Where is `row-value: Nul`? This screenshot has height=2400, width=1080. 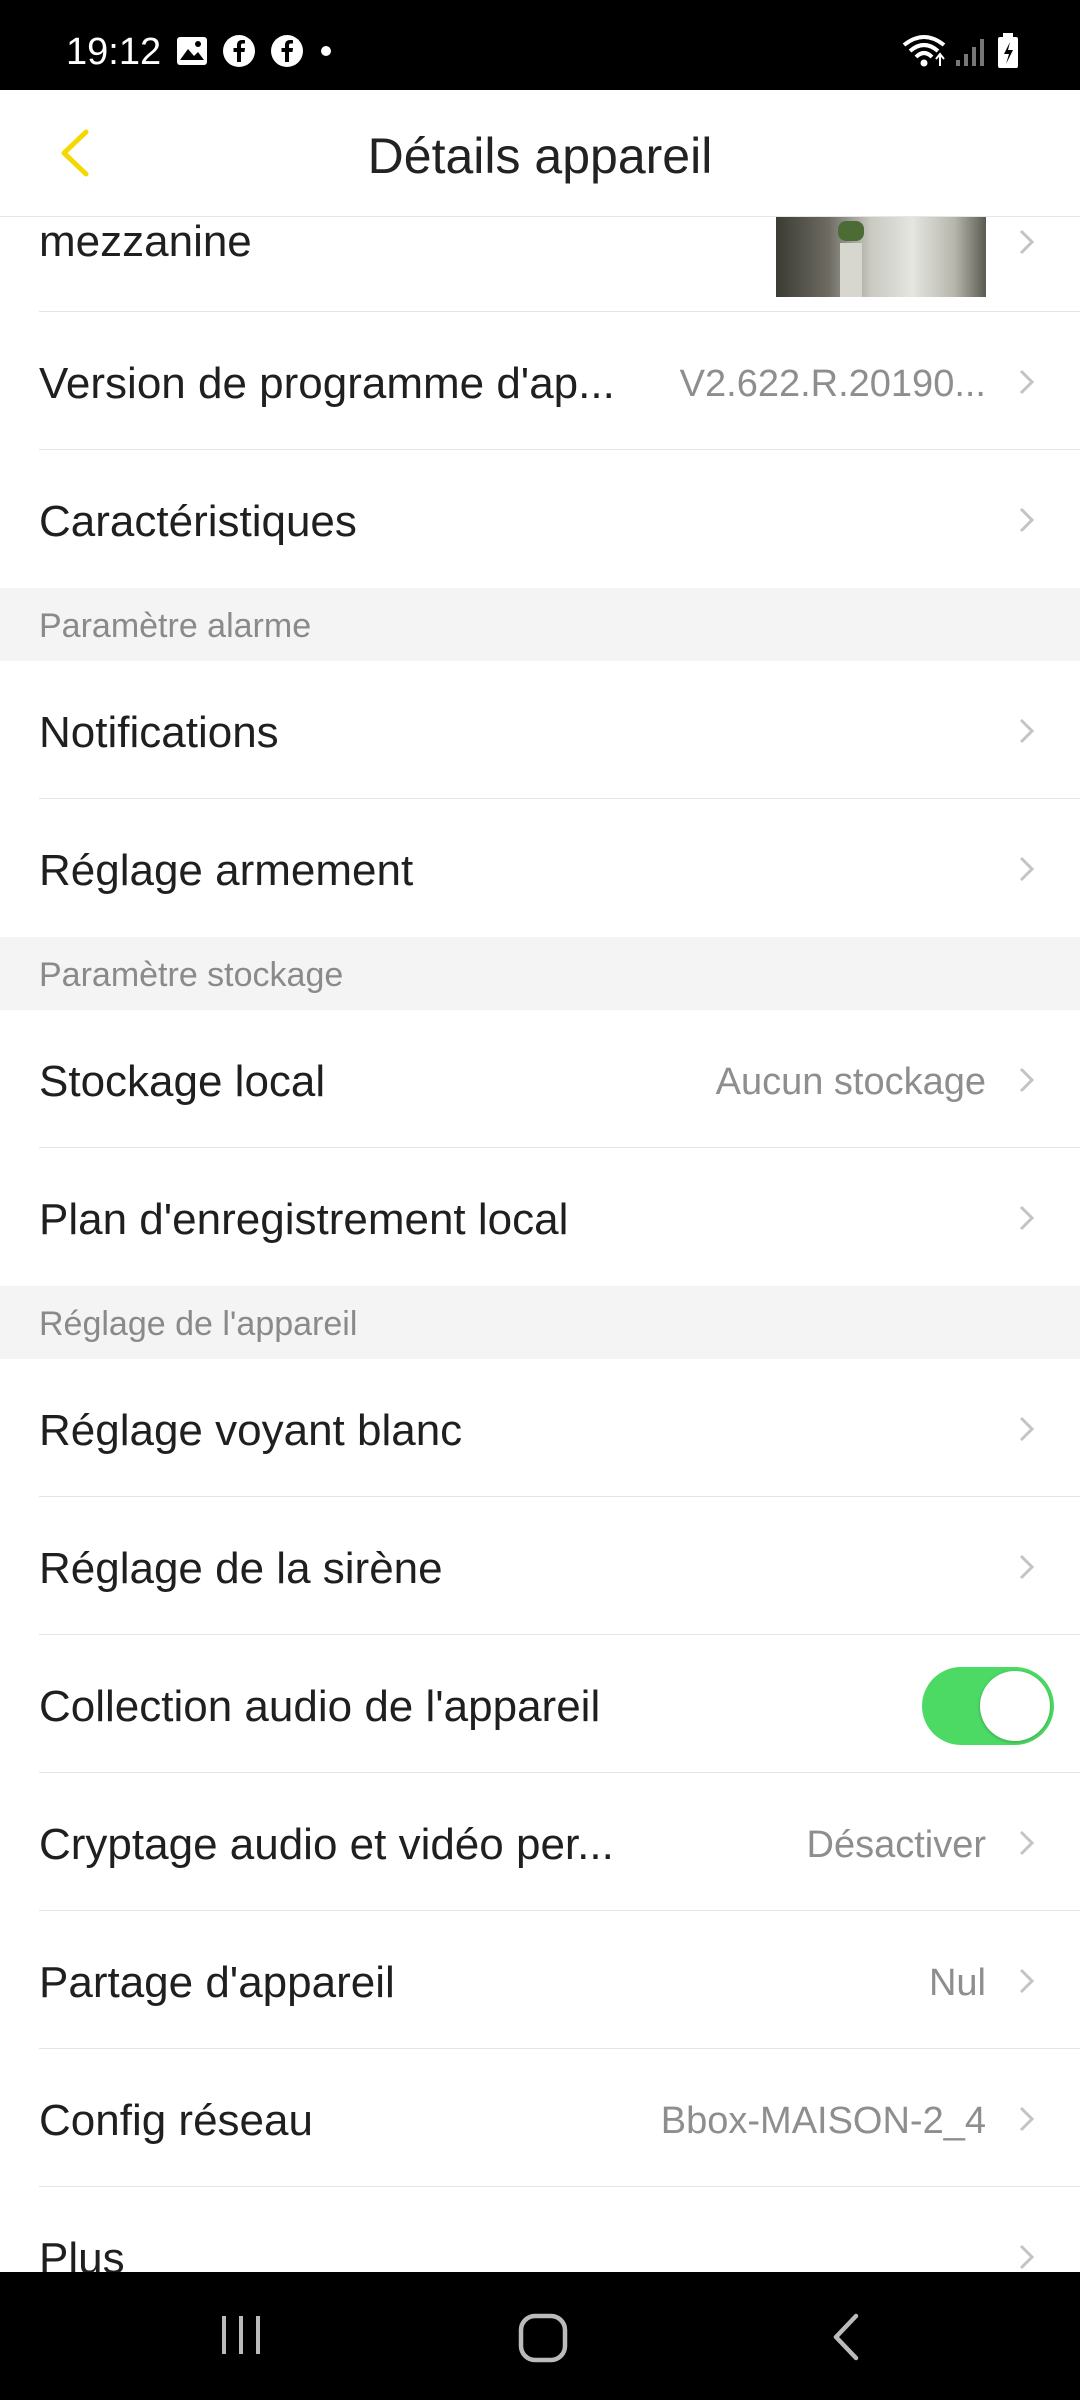 row-value: Nul is located at coordinates (957, 1983).